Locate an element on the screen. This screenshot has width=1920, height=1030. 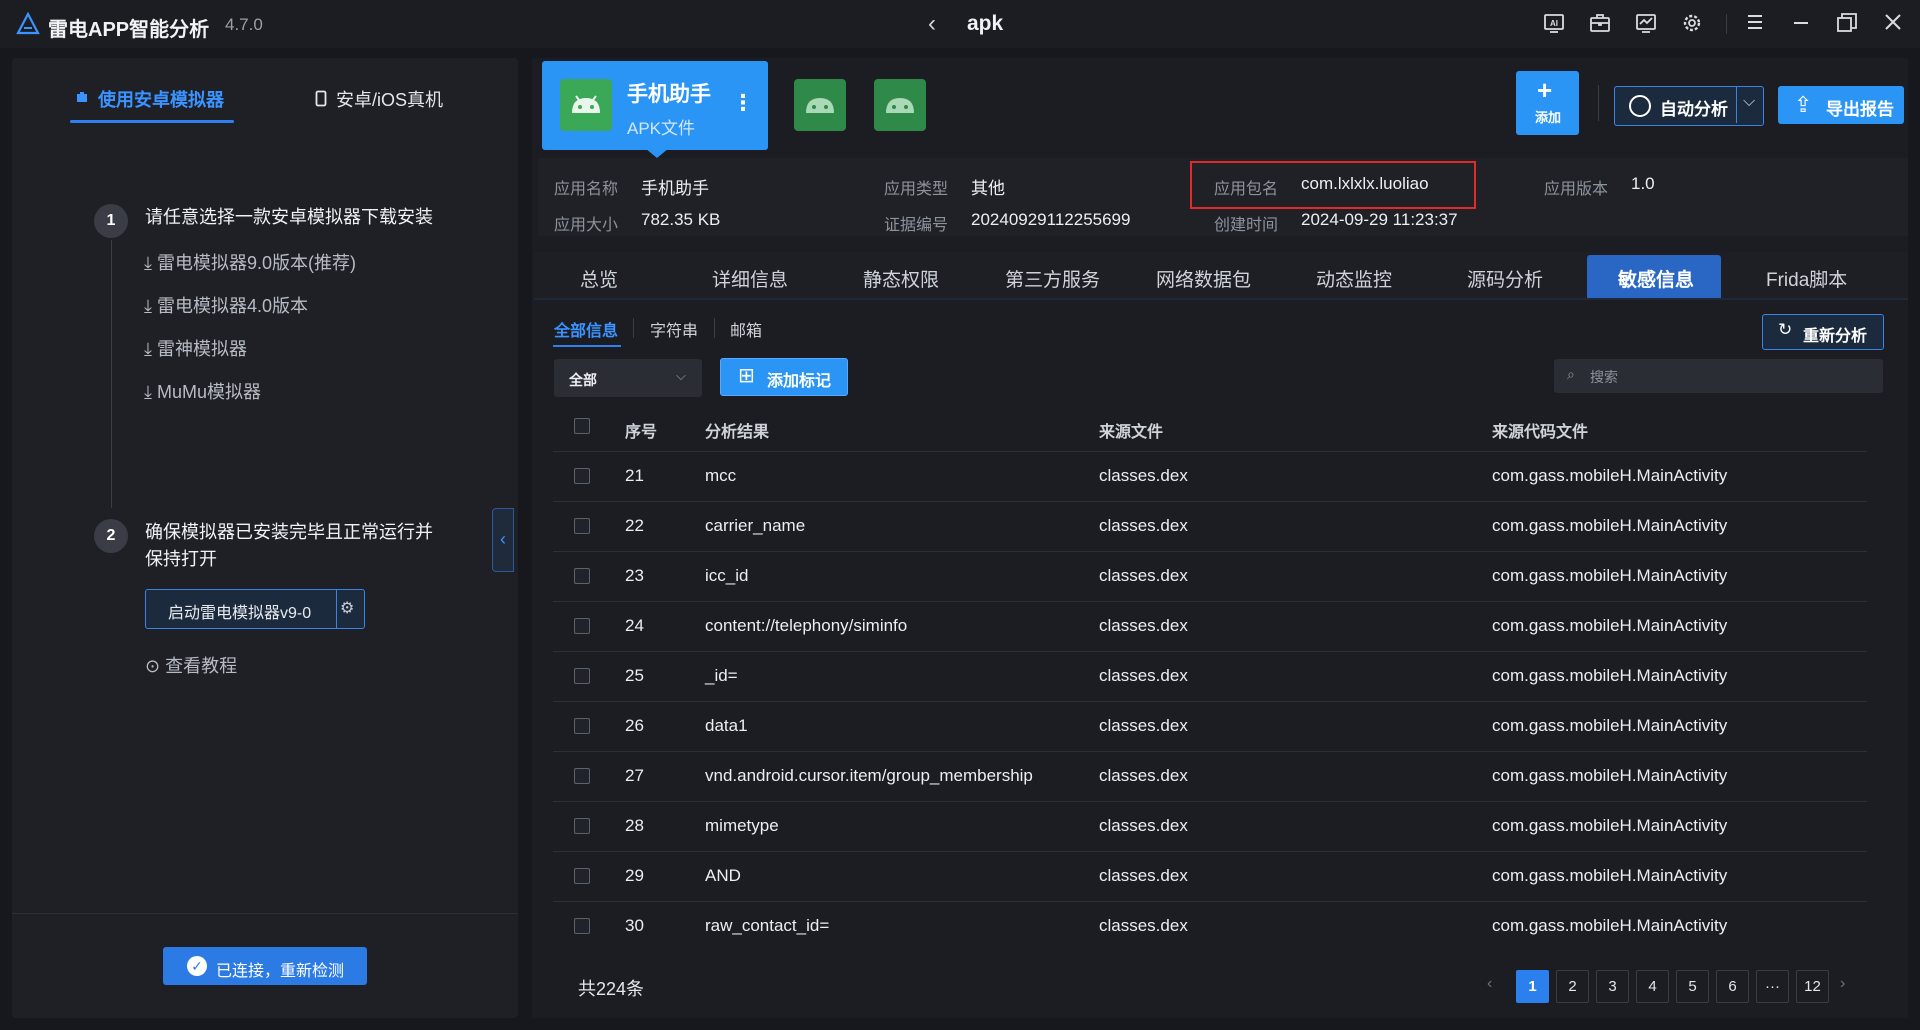
launch-divider is located at coordinates (336, 609).